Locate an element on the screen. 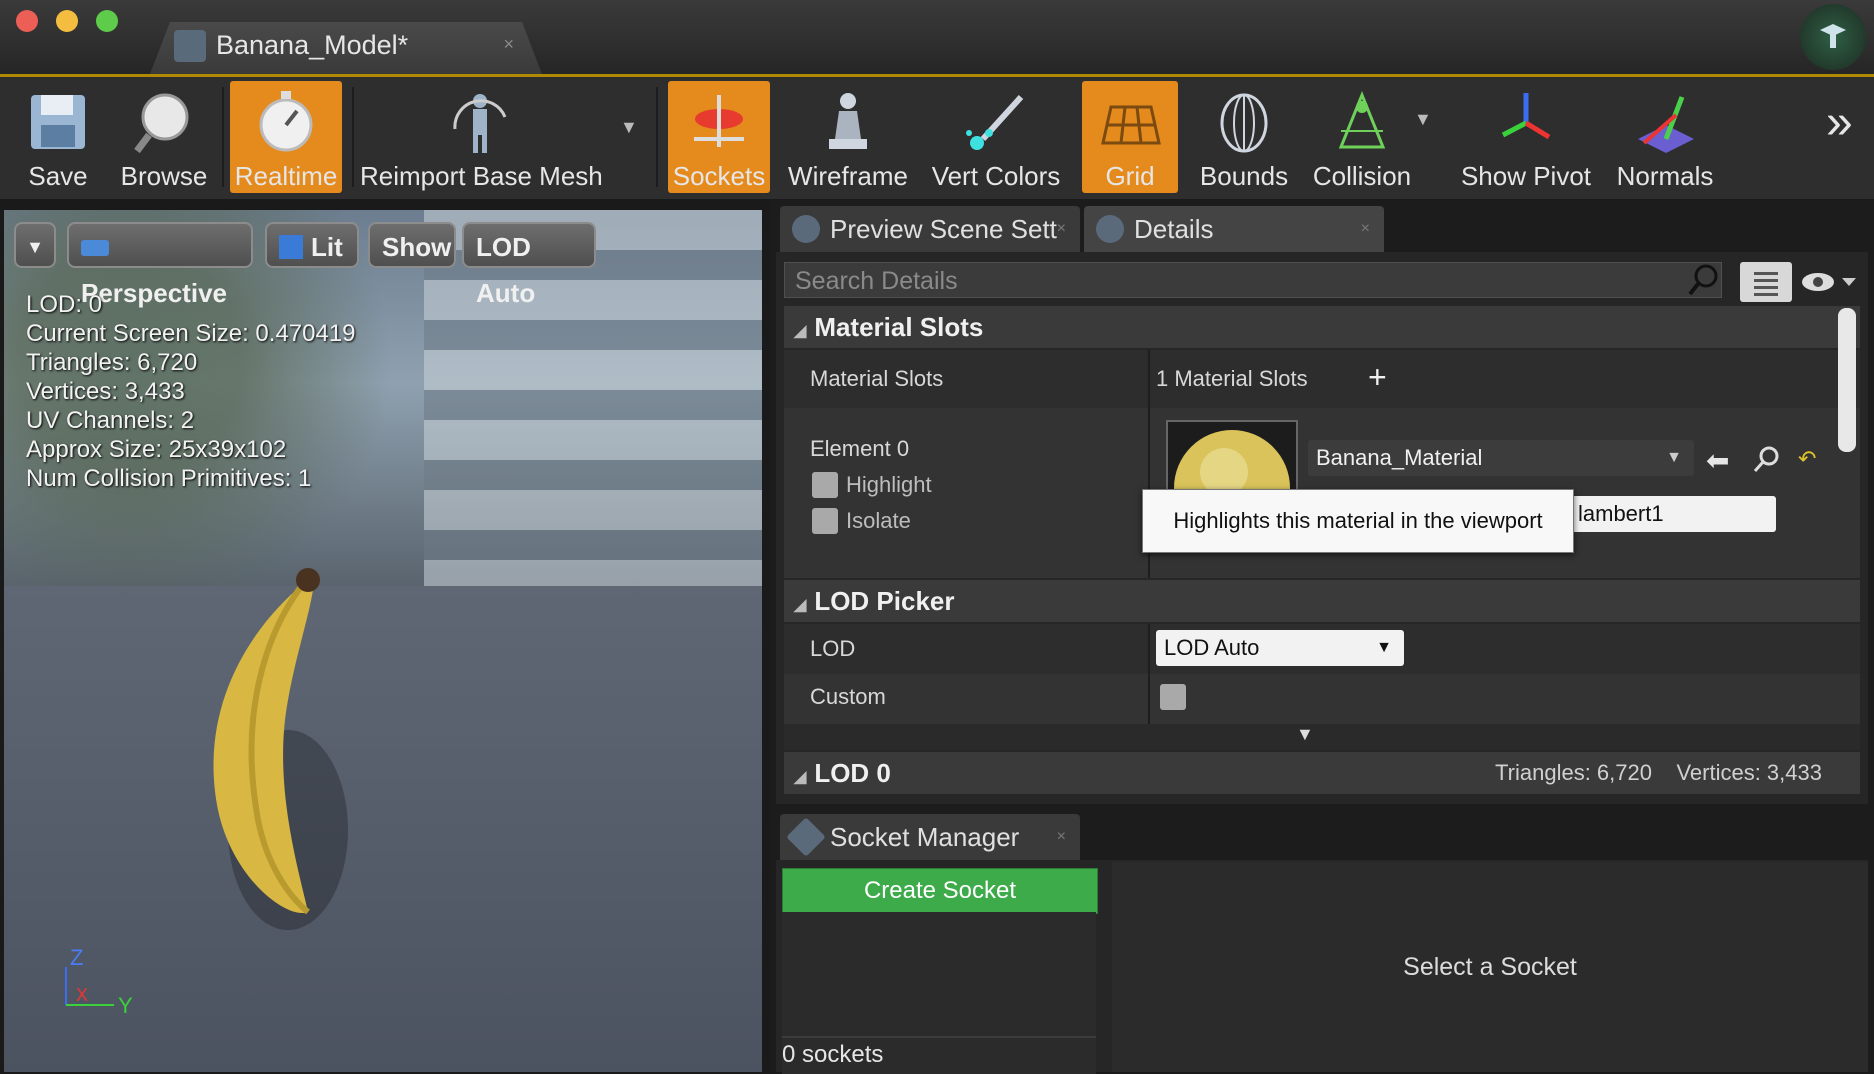  expand-advanced-icon: ▼ is located at coordinates (1305, 734).